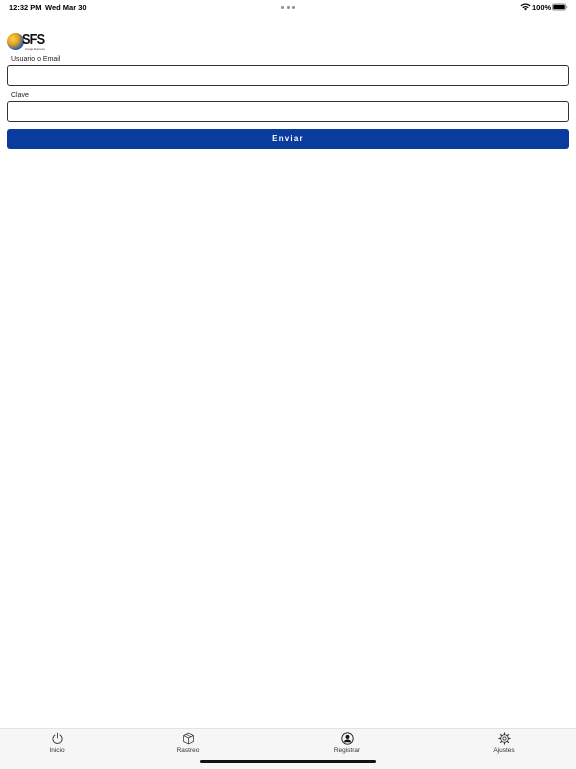 This screenshot has width=576, height=769. Describe the element at coordinates (347, 750) in the screenshot. I see `tab-label: Registrar` at that location.